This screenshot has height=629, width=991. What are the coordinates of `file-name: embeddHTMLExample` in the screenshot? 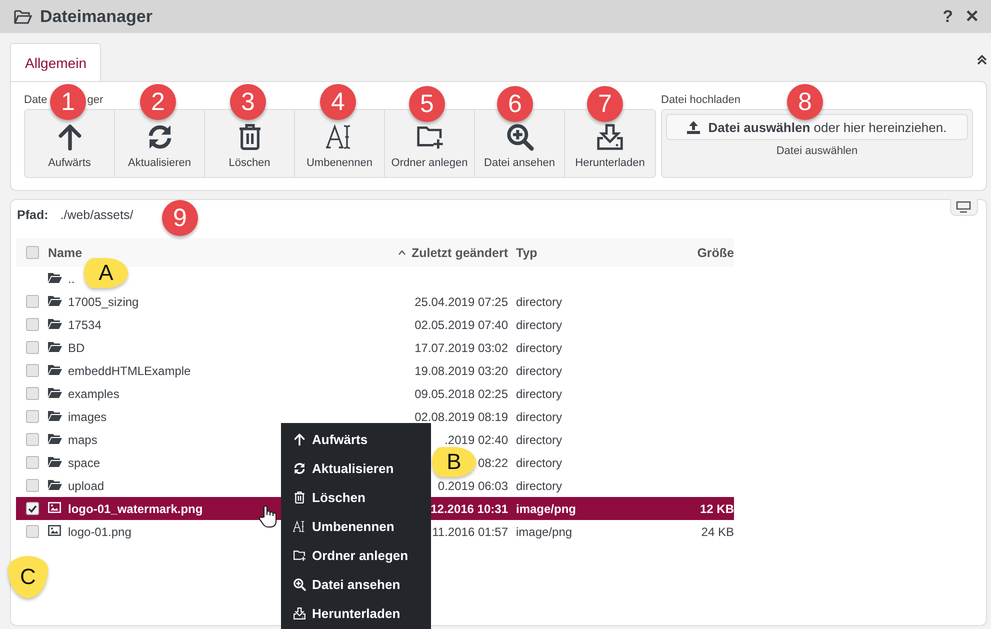 It's located at (129, 371).